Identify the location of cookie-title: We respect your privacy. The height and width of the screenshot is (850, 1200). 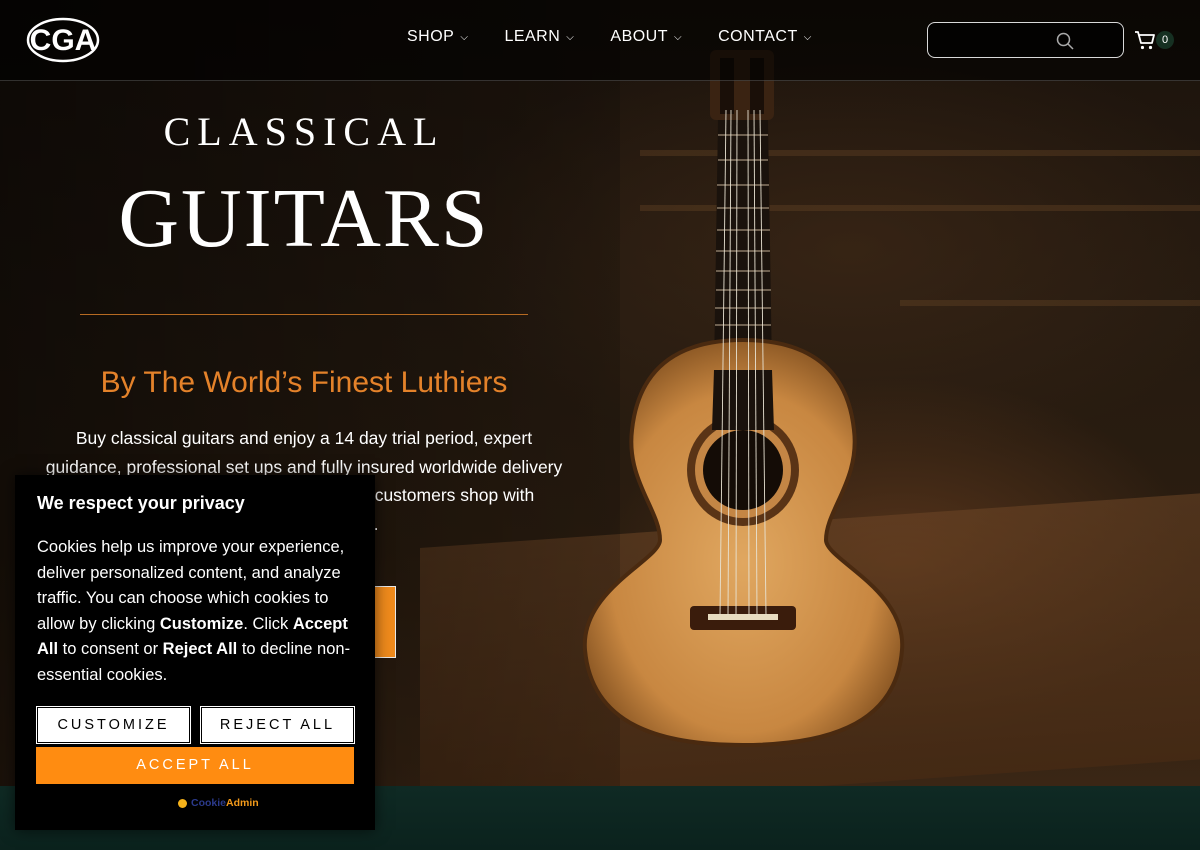
(141, 503).